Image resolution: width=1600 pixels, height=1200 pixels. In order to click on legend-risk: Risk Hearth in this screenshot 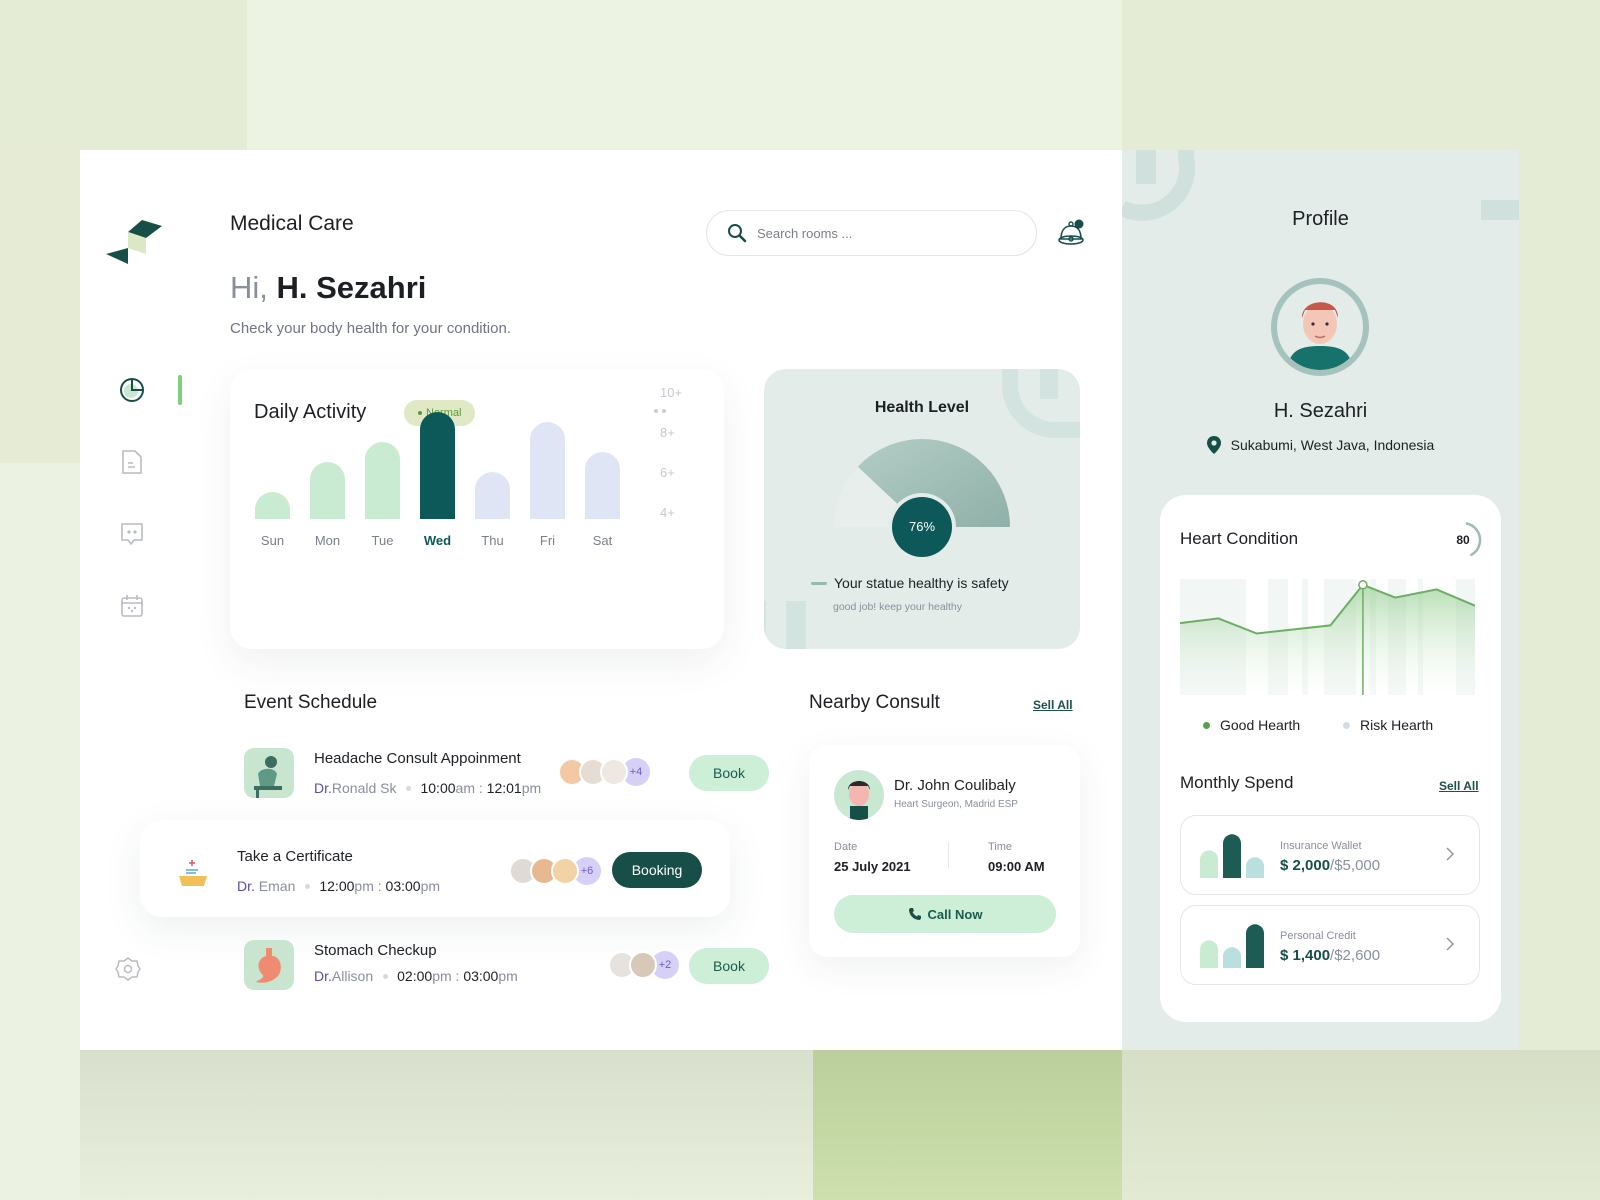, I will do `click(1388, 725)`.